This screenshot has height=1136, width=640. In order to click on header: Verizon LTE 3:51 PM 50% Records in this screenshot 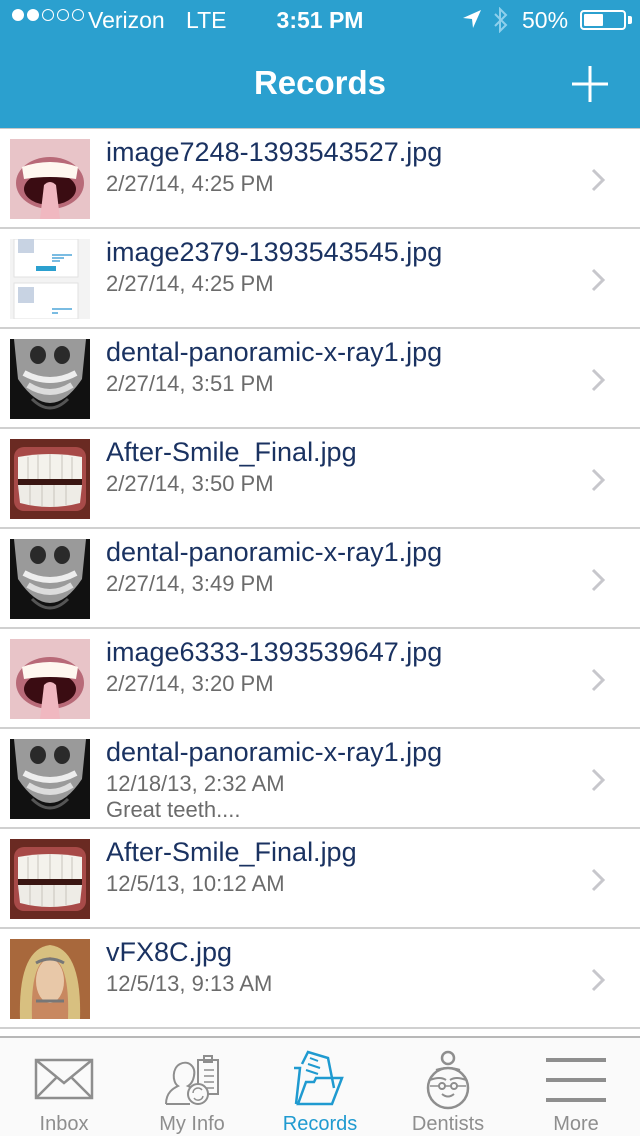, I will do `click(320, 64)`.